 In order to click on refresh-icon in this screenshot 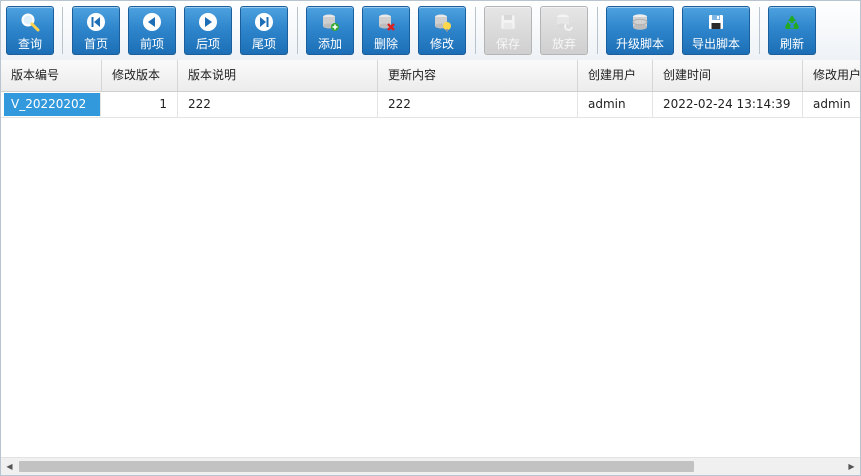, I will do `click(792, 22)`.